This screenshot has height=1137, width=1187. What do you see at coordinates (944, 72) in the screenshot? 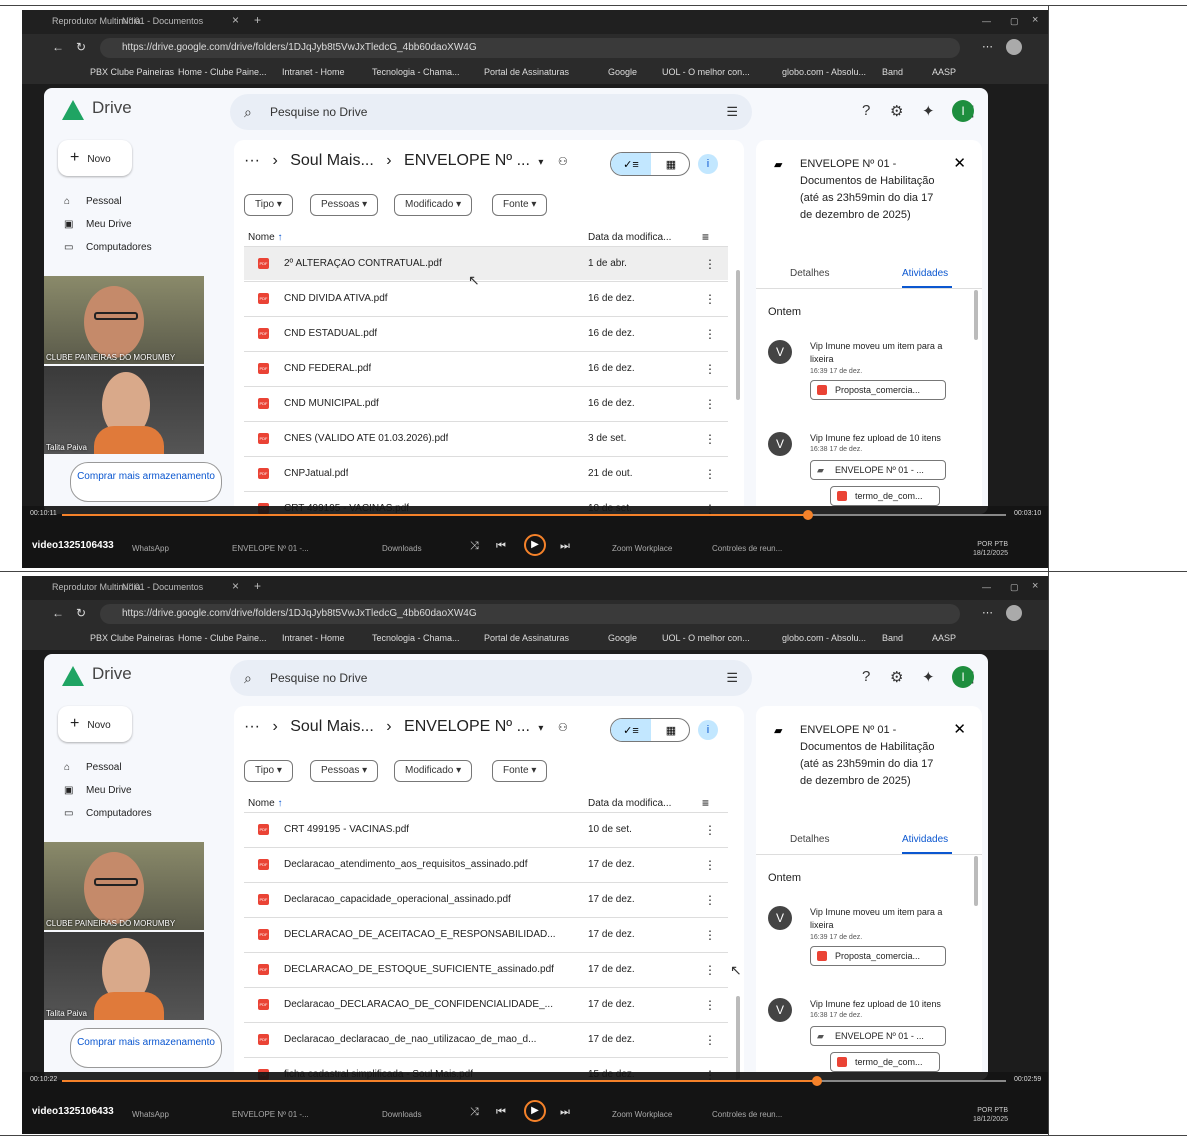
I see `favorite-link: AASP` at bounding box center [944, 72].